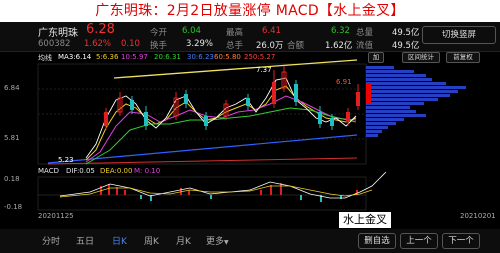 The image size is (500, 253). I want to click on macd-legend: MACD DIF:0.05 DEA:0.00 M: 0.10, so click(182, 171).